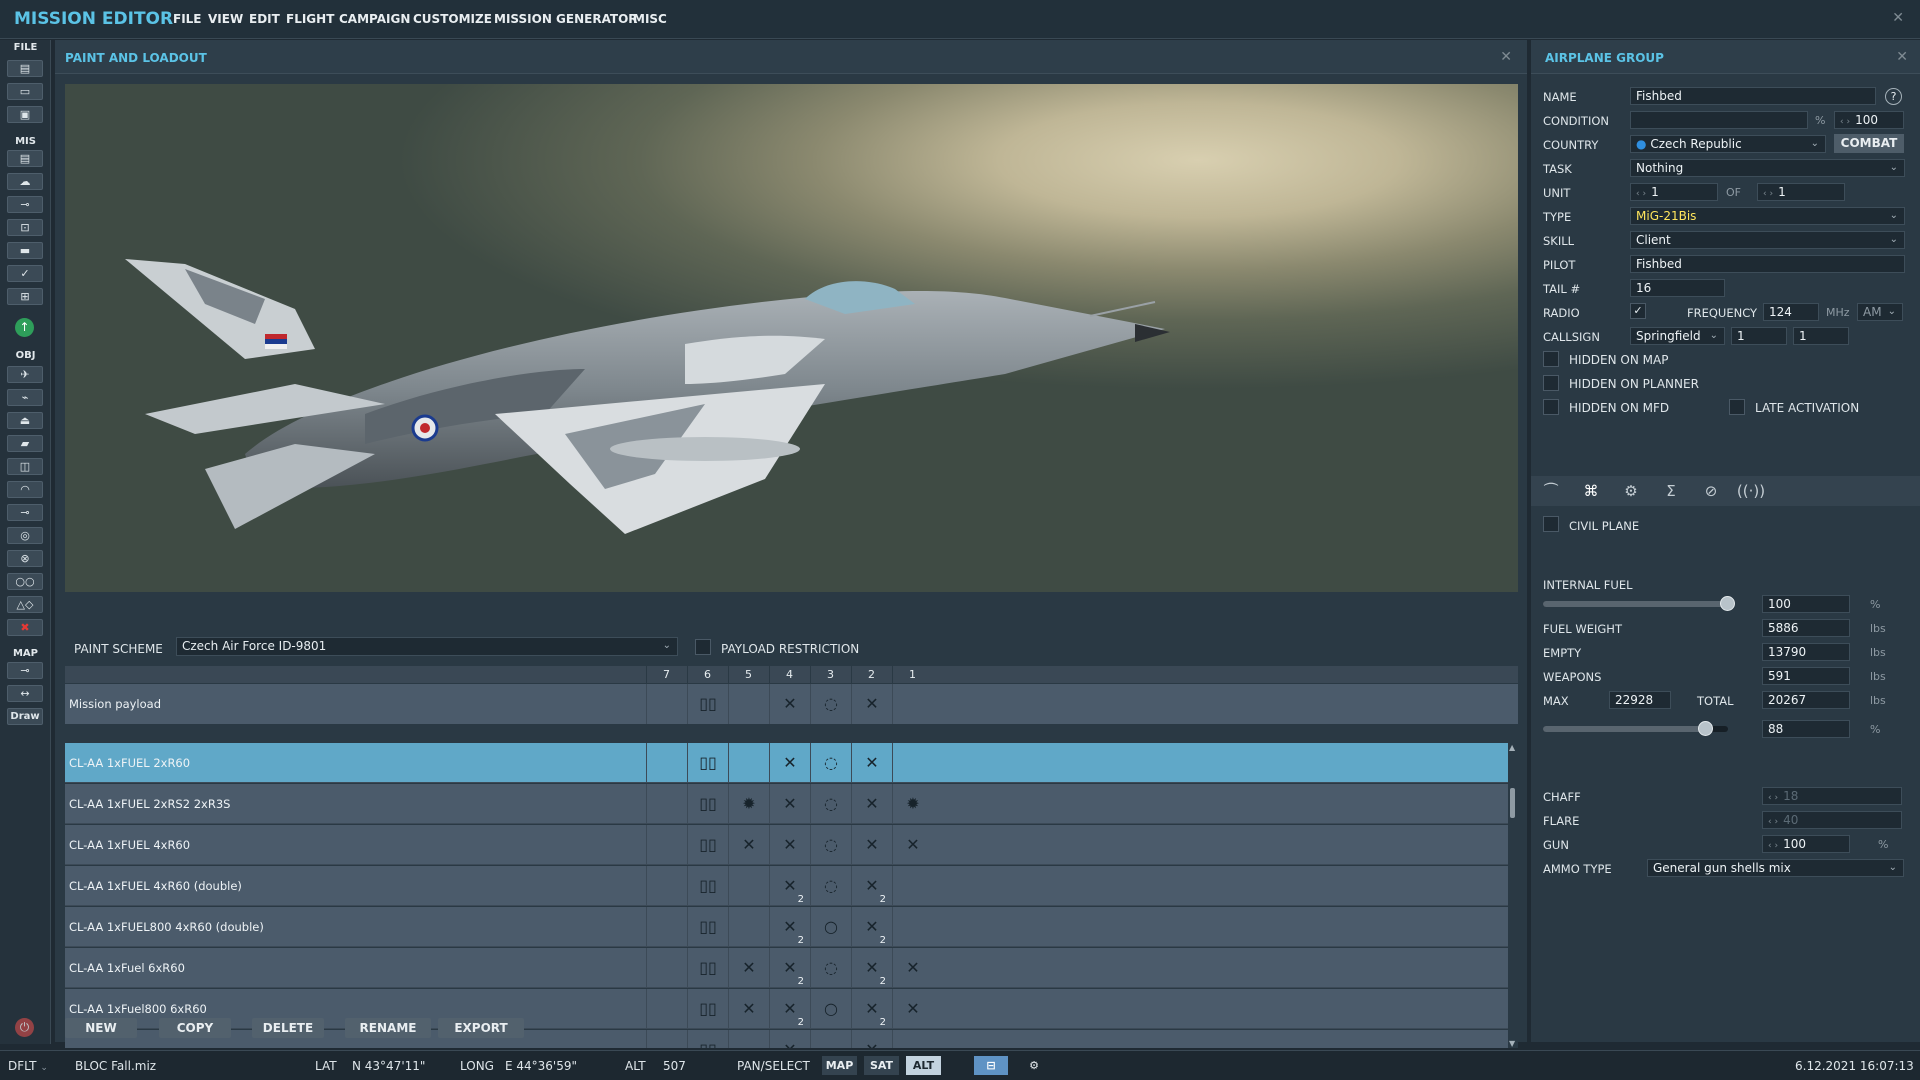  Describe the element at coordinates (388, 1028) in the screenshot. I see `rename-button: RENAME` at that location.